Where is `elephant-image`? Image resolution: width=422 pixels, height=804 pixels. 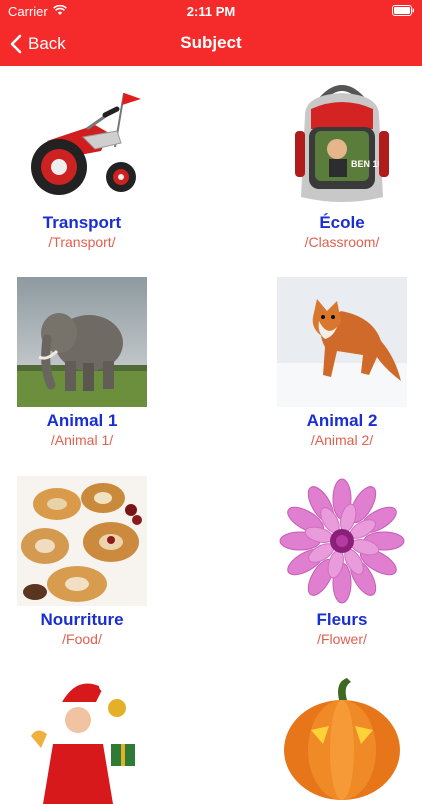 elephant-image is located at coordinates (82, 342).